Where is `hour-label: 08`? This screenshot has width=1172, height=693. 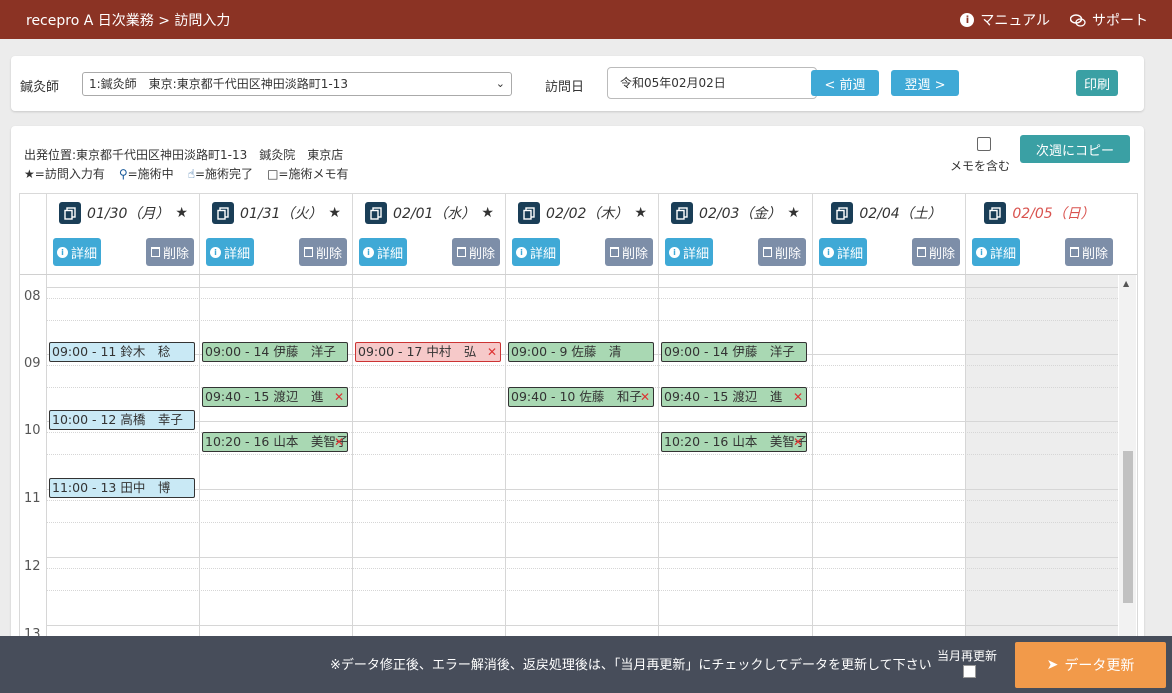 hour-label: 08 is located at coordinates (32, 296).